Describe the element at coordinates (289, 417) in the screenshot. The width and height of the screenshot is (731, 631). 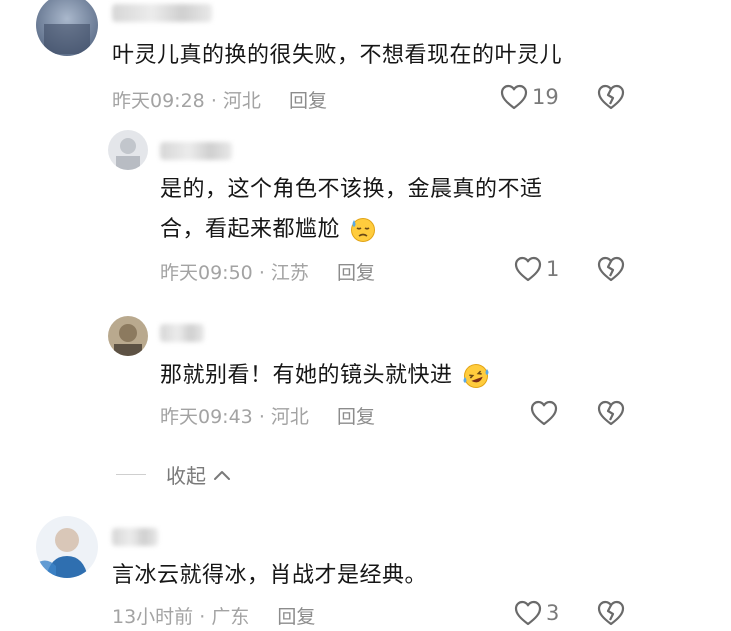
I see `reply-location: 河北` at that location.